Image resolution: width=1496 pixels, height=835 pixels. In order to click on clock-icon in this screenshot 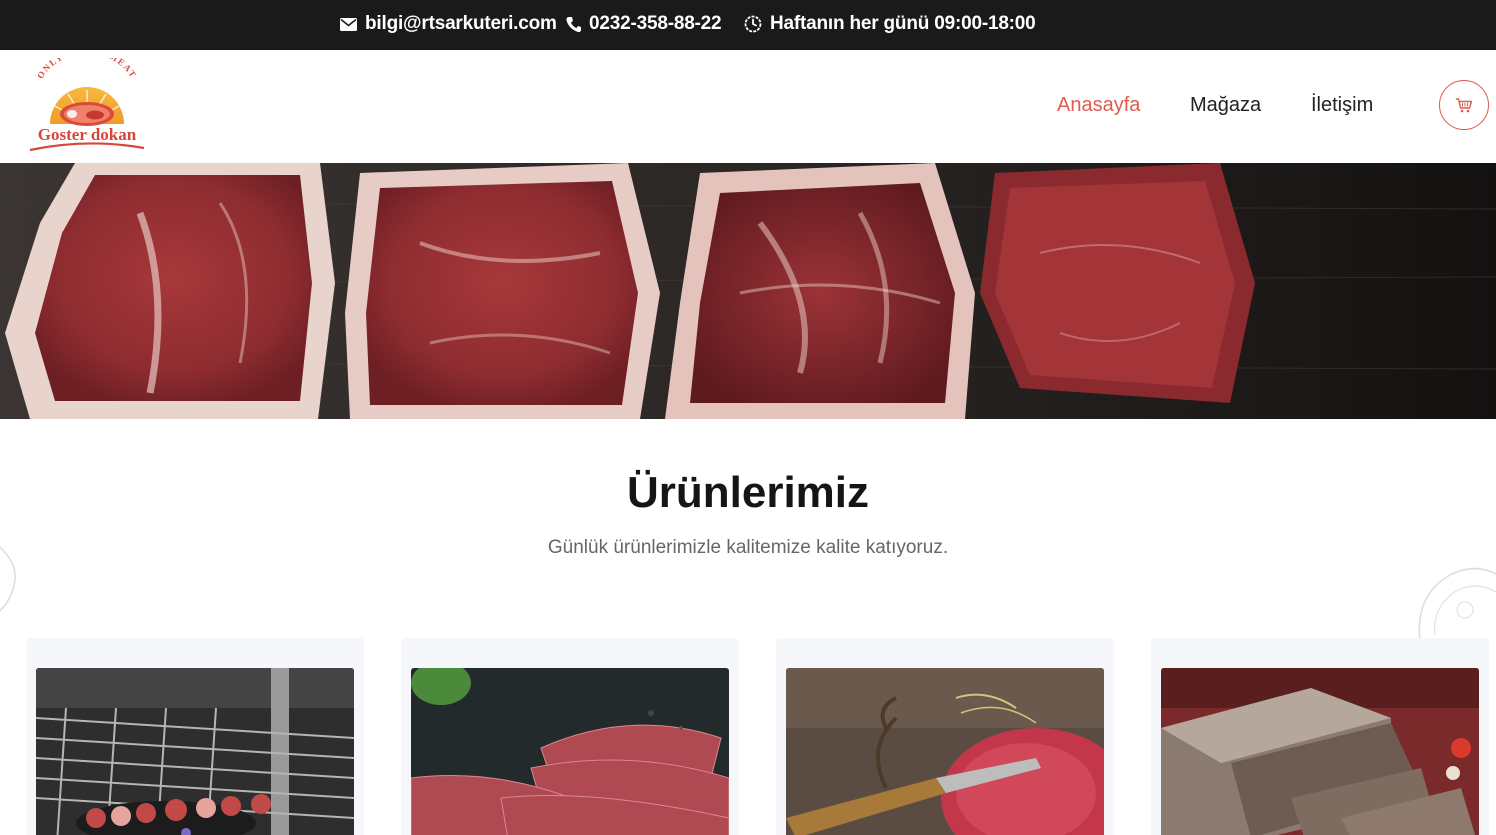, I will do `click(753, 24)`.